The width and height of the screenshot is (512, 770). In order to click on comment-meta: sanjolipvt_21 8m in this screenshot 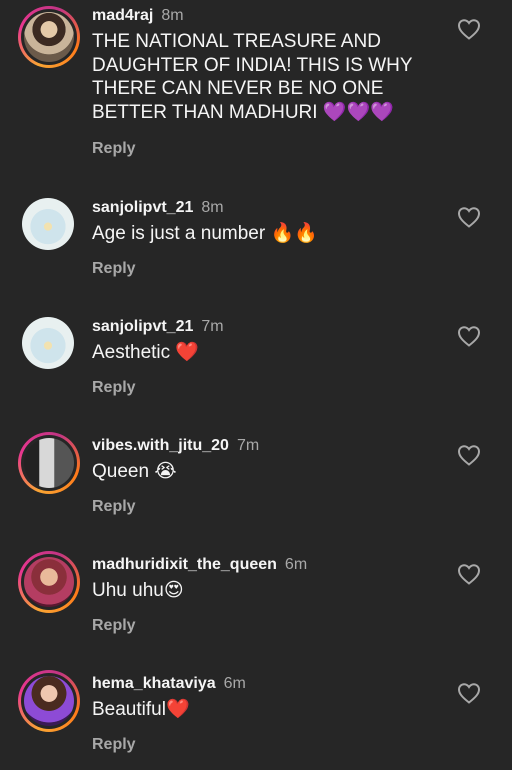, I will do `click(158, 208)`.